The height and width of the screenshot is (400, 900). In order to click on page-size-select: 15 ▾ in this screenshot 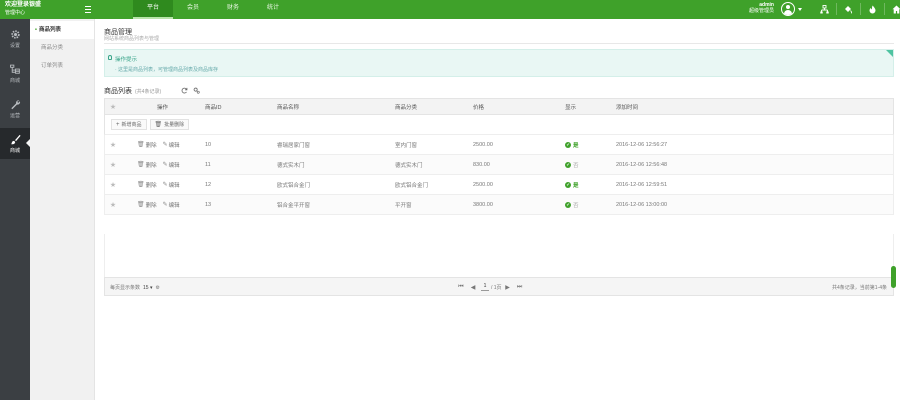, I will do `click(147, 288)`.